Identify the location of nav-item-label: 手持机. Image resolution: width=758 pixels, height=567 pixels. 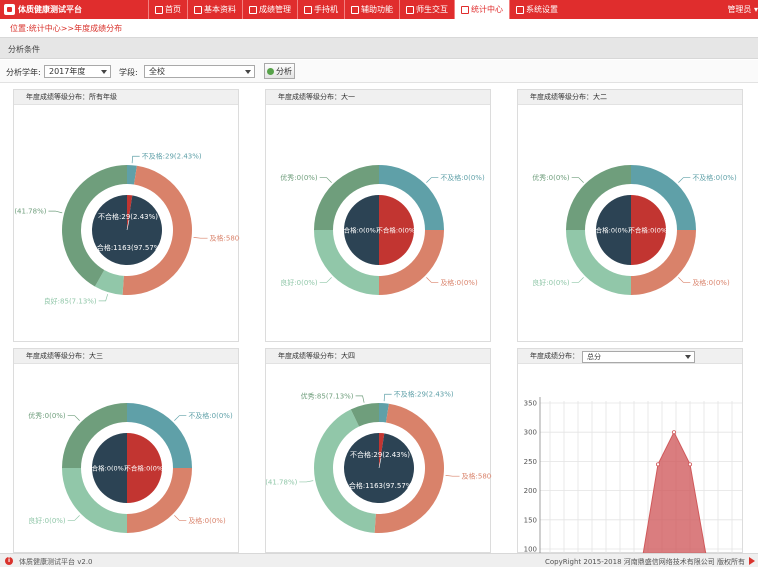
(326, 9).